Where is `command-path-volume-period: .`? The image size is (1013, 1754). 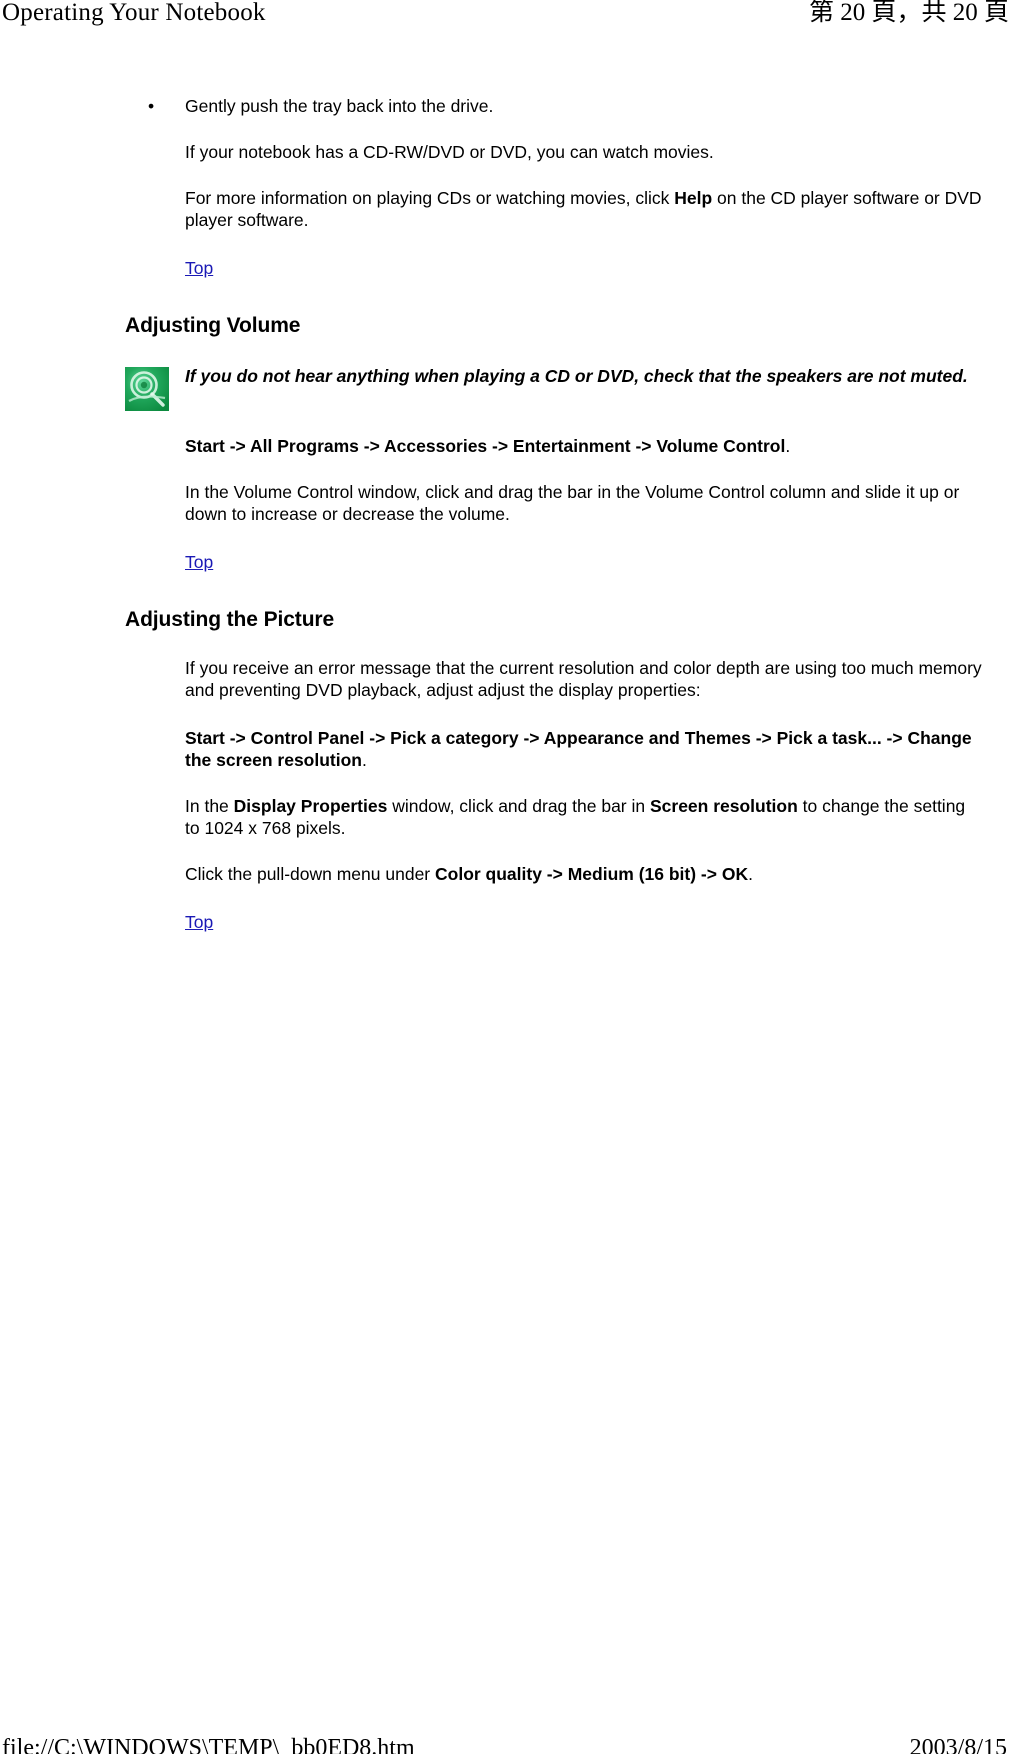 command-path-volume-period: . is located at coordinates (788, 446).